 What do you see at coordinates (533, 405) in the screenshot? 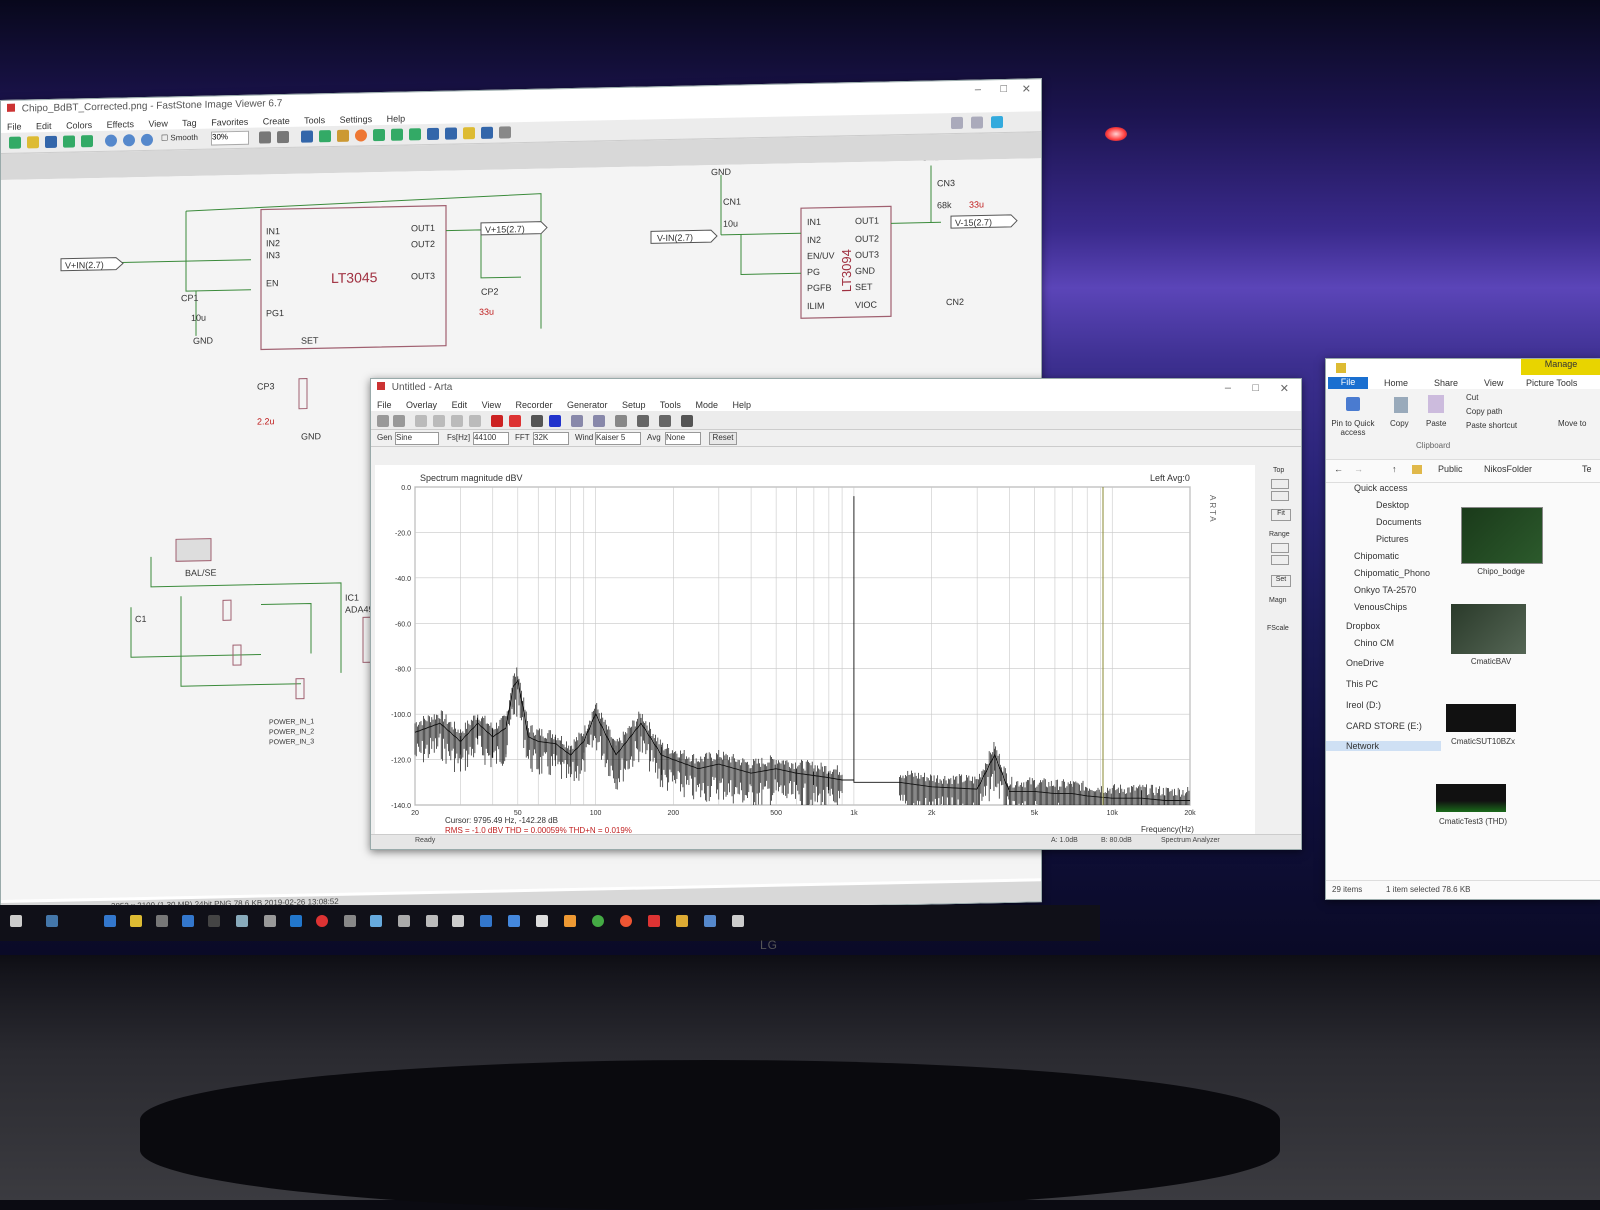
I see `arta-menu-recorder: Recorder` at bounding box center [533, 405].